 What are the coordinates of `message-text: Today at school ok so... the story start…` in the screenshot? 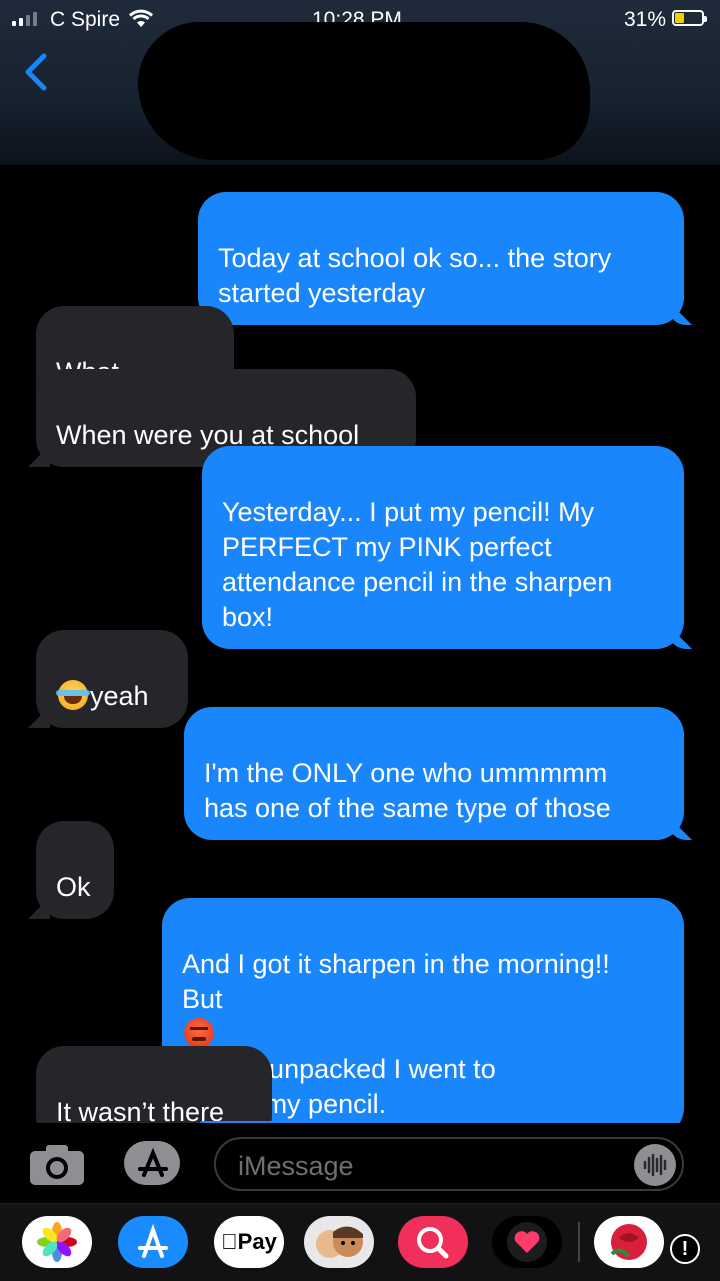 It's located at (415, 275).